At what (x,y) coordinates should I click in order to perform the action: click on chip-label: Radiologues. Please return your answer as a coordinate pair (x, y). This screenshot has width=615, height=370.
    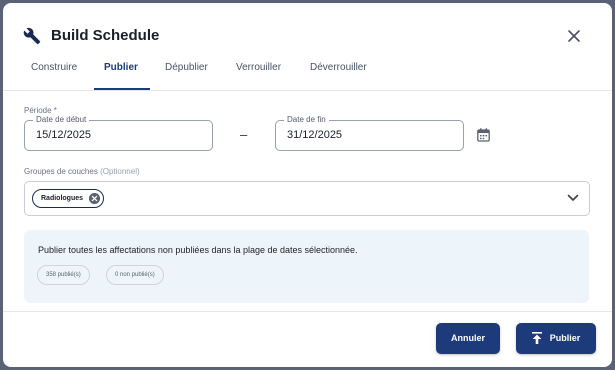
    Looking at the image, I should click on (62, 198).